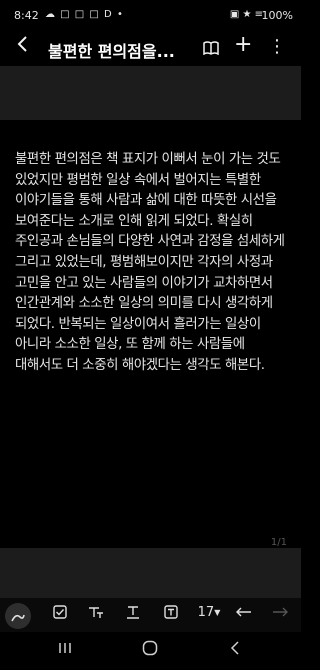 This screenshot has height=670, width=320. What do you see at coordinates (278, 542) in the screenshot?
I see `page-indicator: 1/1` at bounding box center [278, 542].